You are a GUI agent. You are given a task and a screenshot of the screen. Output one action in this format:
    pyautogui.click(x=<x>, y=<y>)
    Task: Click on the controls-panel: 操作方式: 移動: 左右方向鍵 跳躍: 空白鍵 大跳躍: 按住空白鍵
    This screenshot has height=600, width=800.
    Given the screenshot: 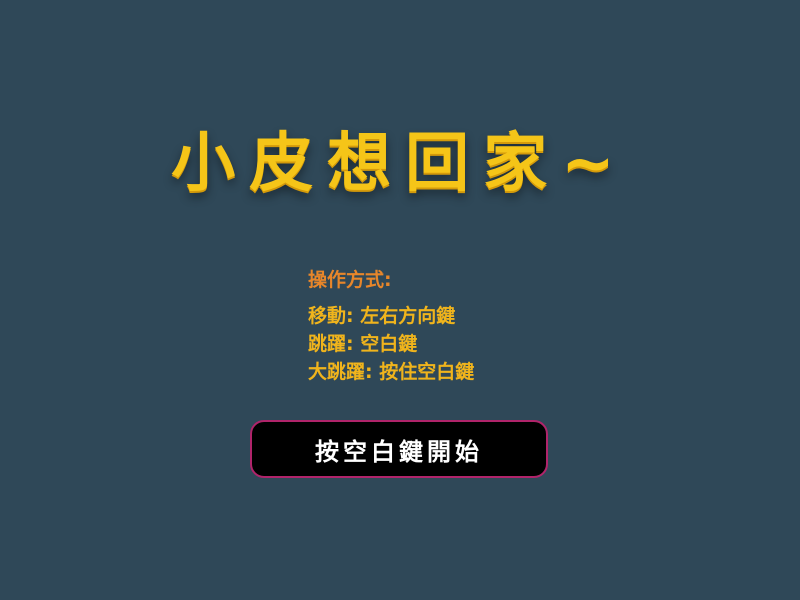 What is the action you would take?
    pyautogui.click(x=391, y=327)
    